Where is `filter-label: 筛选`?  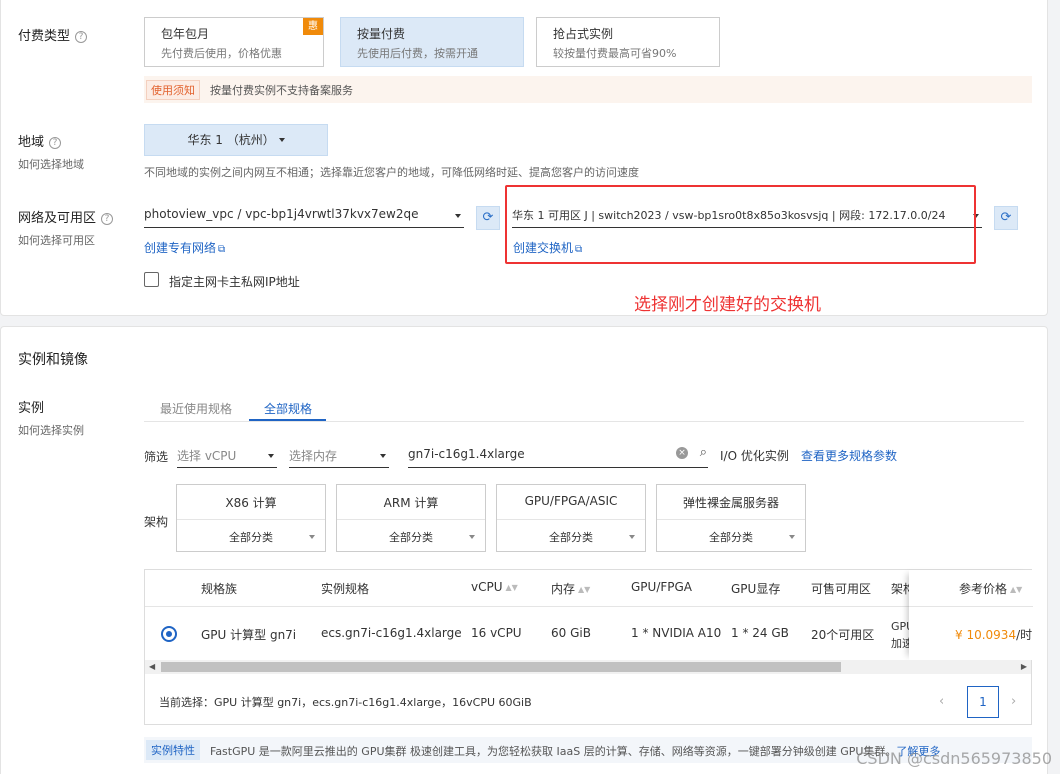 filter-label: 筛选 is located at coordinates (156, 457).